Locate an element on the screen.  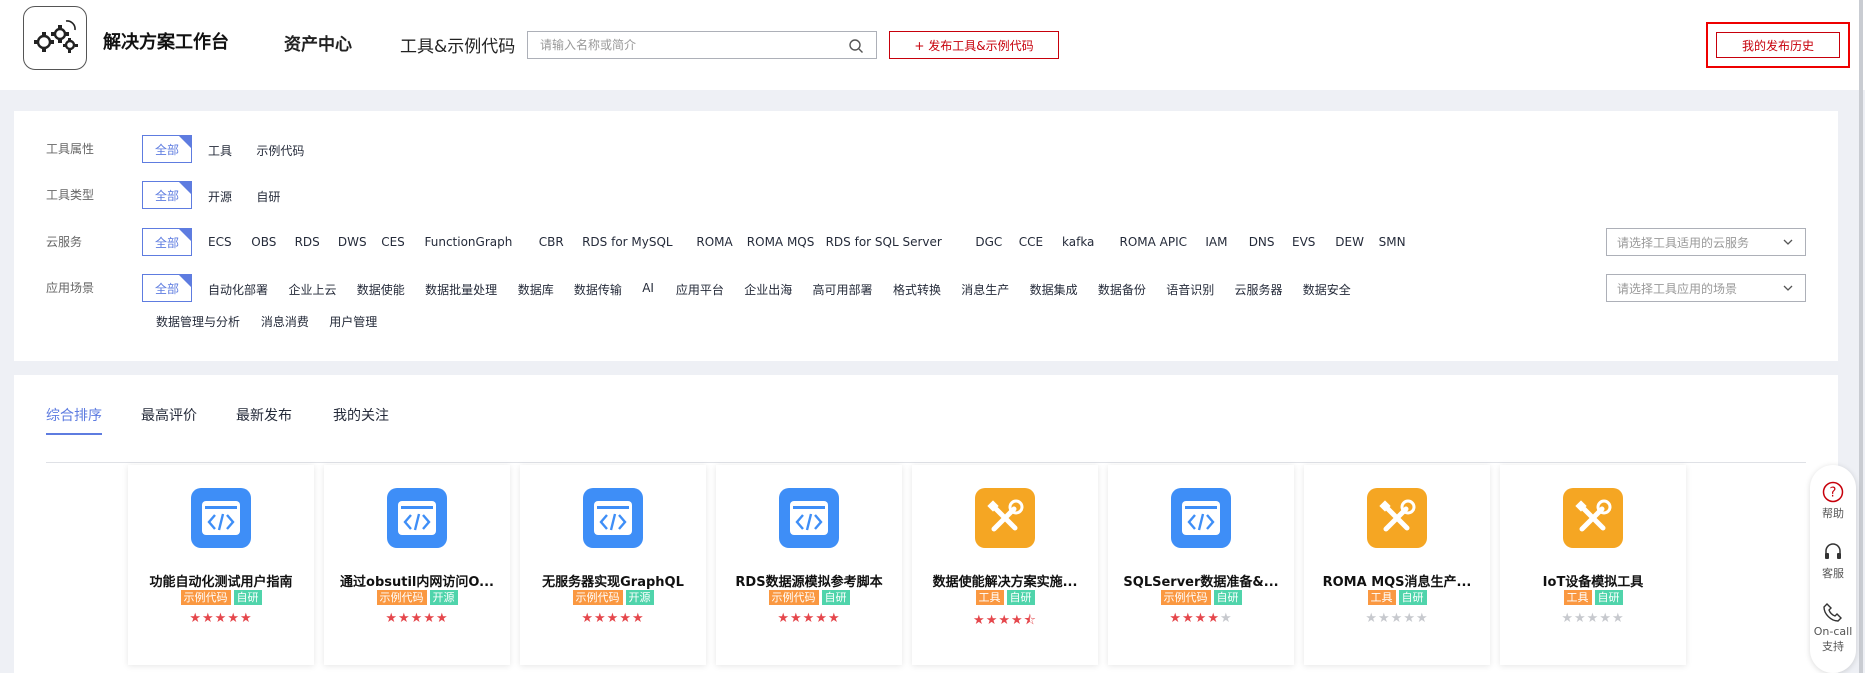
search-icon is located at coordinates (856, 46).